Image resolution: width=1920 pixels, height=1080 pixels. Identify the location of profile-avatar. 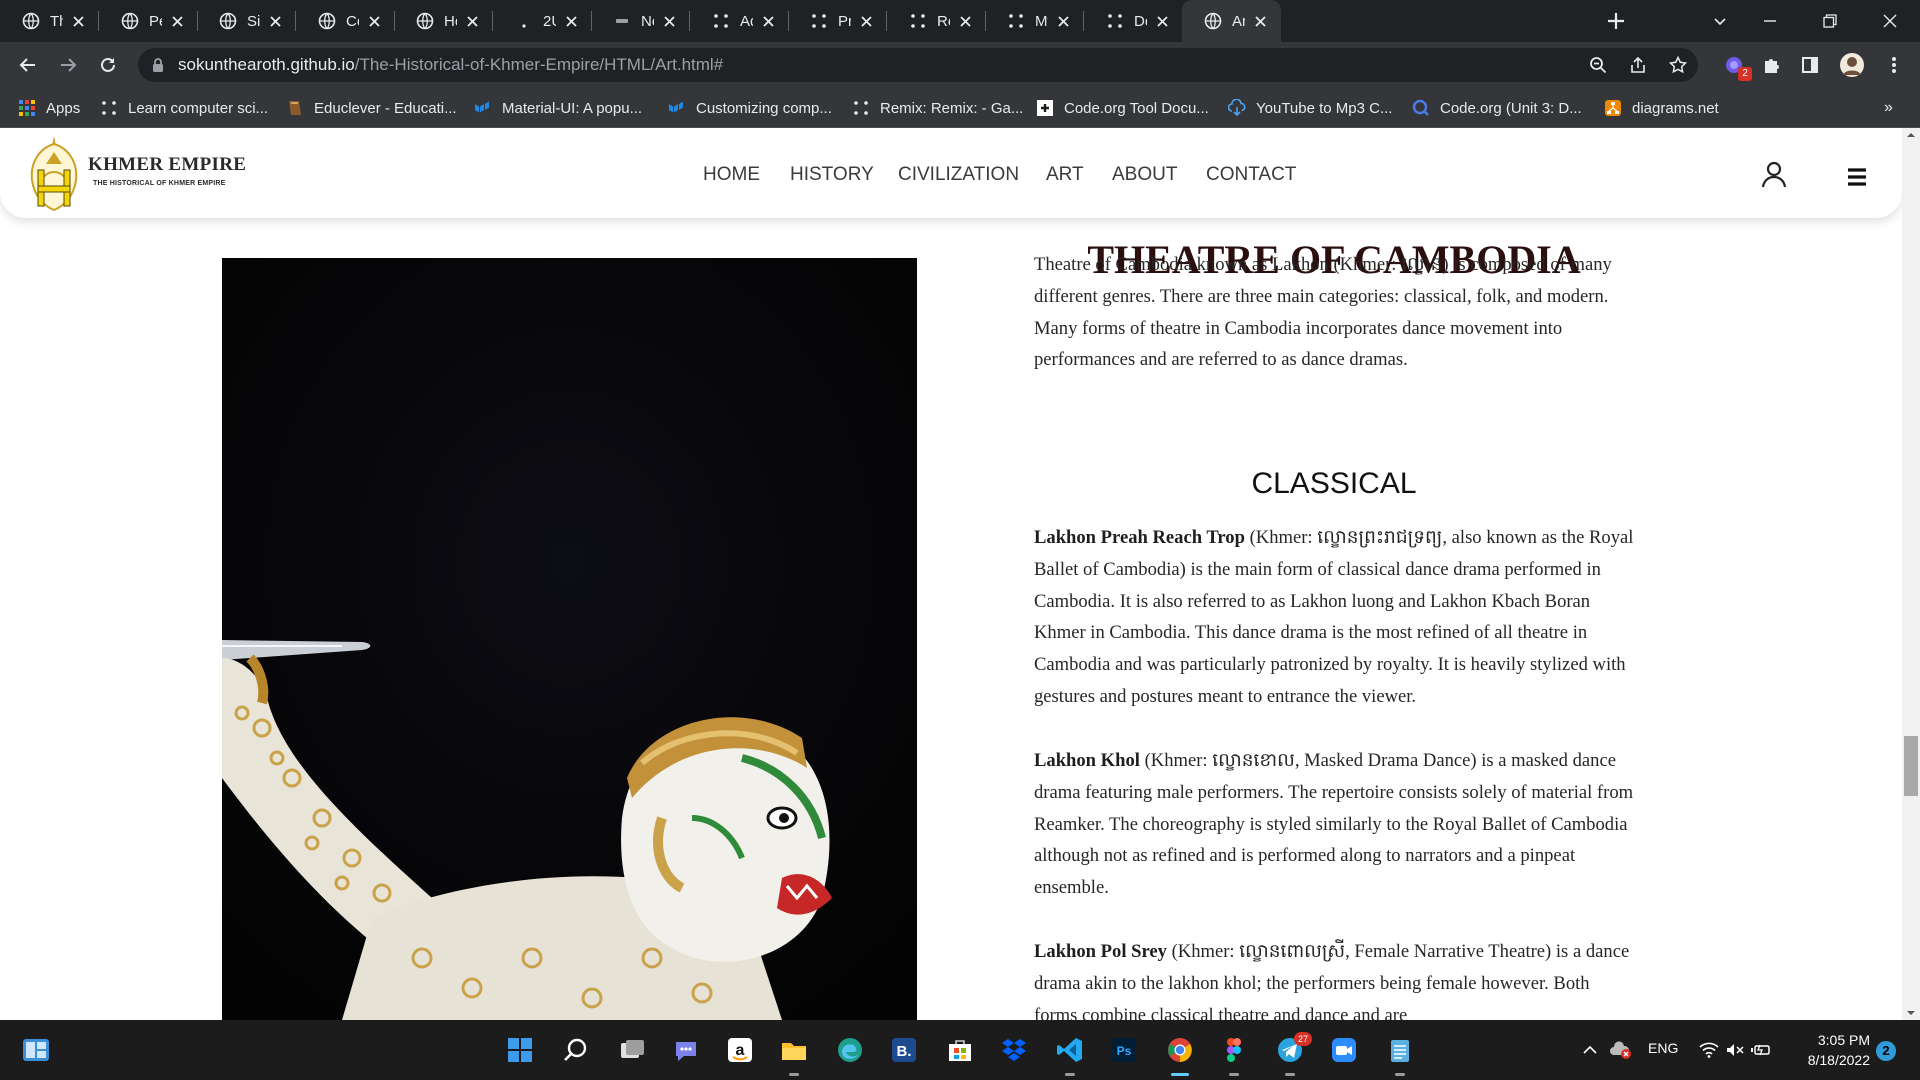
(1852, 65).